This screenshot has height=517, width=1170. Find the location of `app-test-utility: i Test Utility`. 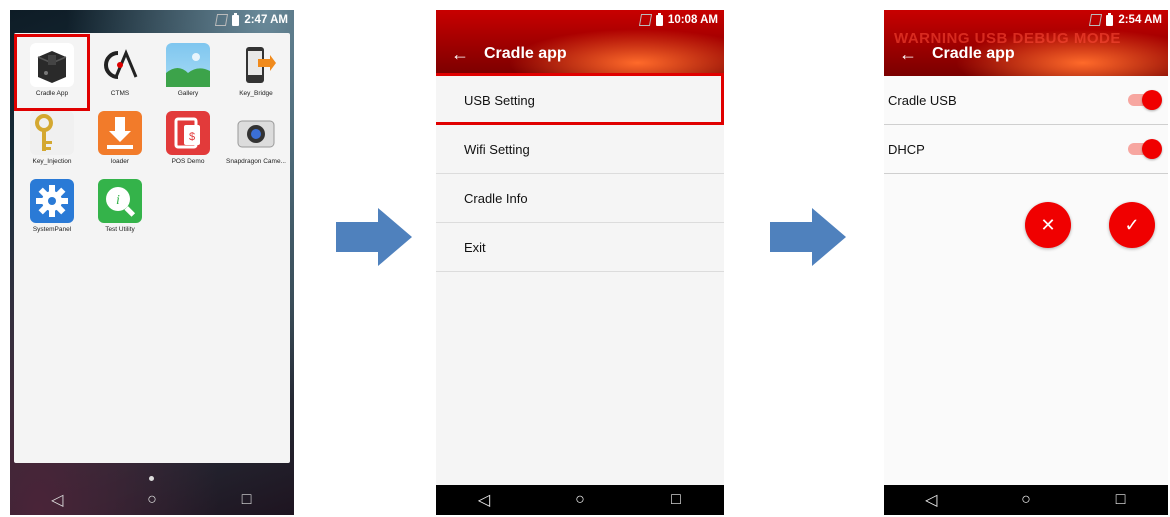

app-test-utility: i Test Utility is located at coordinates (120, 206).